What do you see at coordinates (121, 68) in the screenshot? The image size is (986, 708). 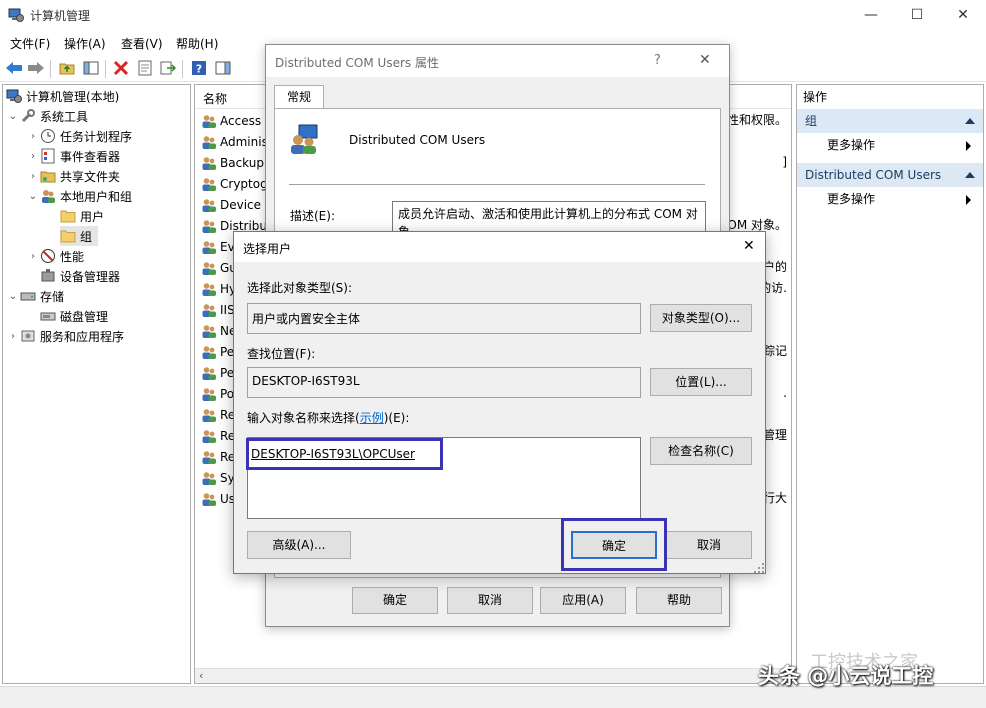 I see `delete-icon` at bounding box center [121, 68].